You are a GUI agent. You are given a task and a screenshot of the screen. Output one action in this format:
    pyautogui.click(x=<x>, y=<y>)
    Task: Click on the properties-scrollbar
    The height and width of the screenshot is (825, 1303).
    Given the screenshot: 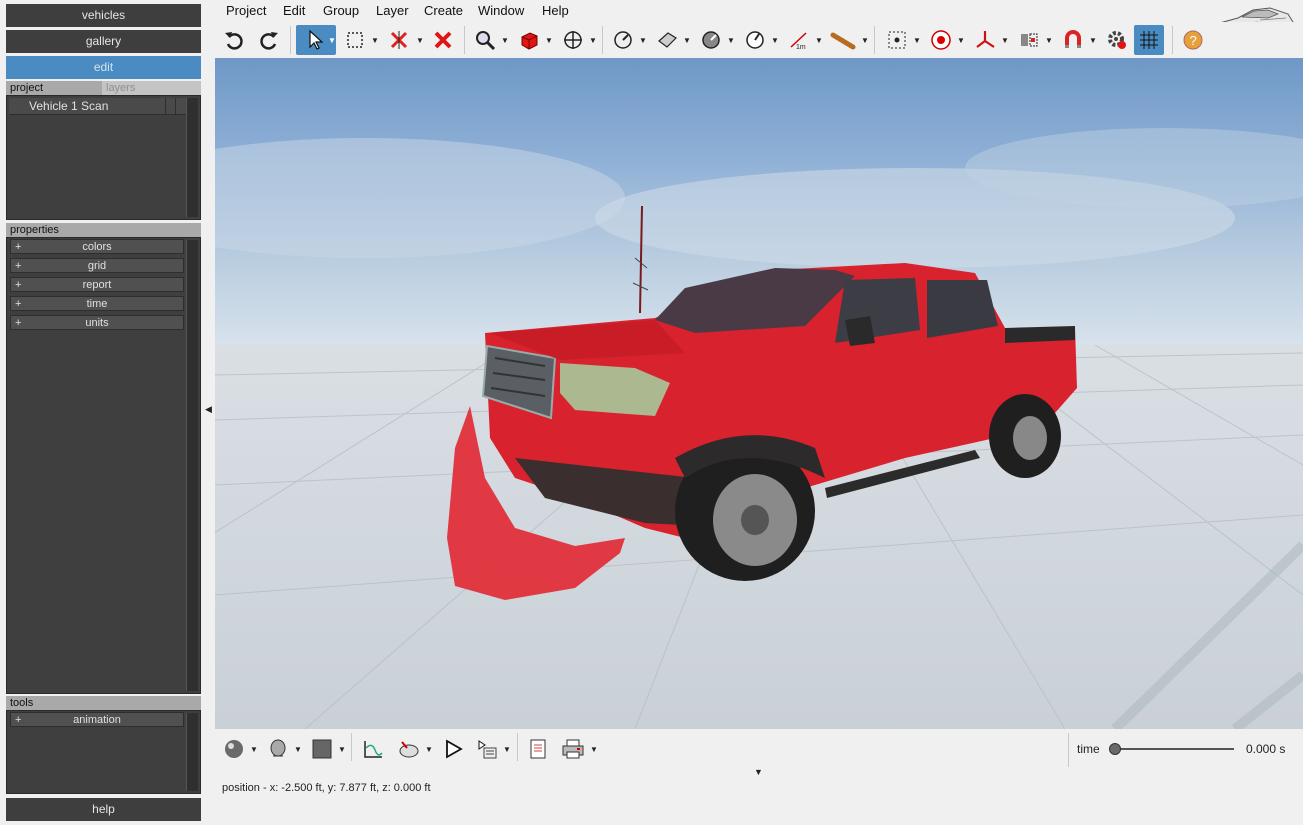 What is the action you would take?
    pyautogui.click(x=192, y=465)
    